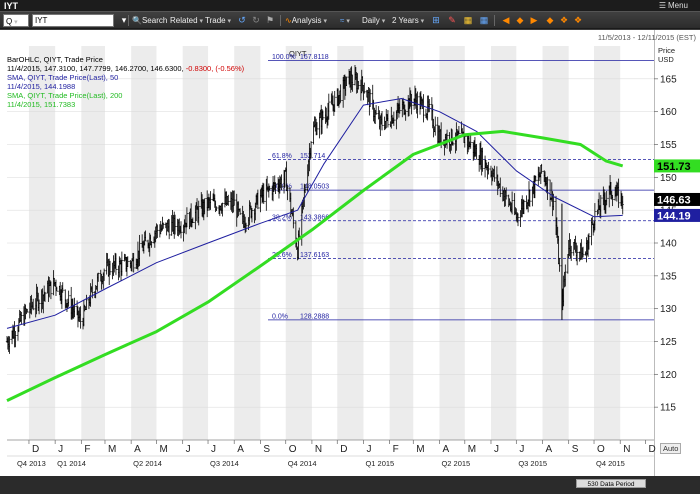  I want to click on interval-dropdown: Daily, so click(373, 20).